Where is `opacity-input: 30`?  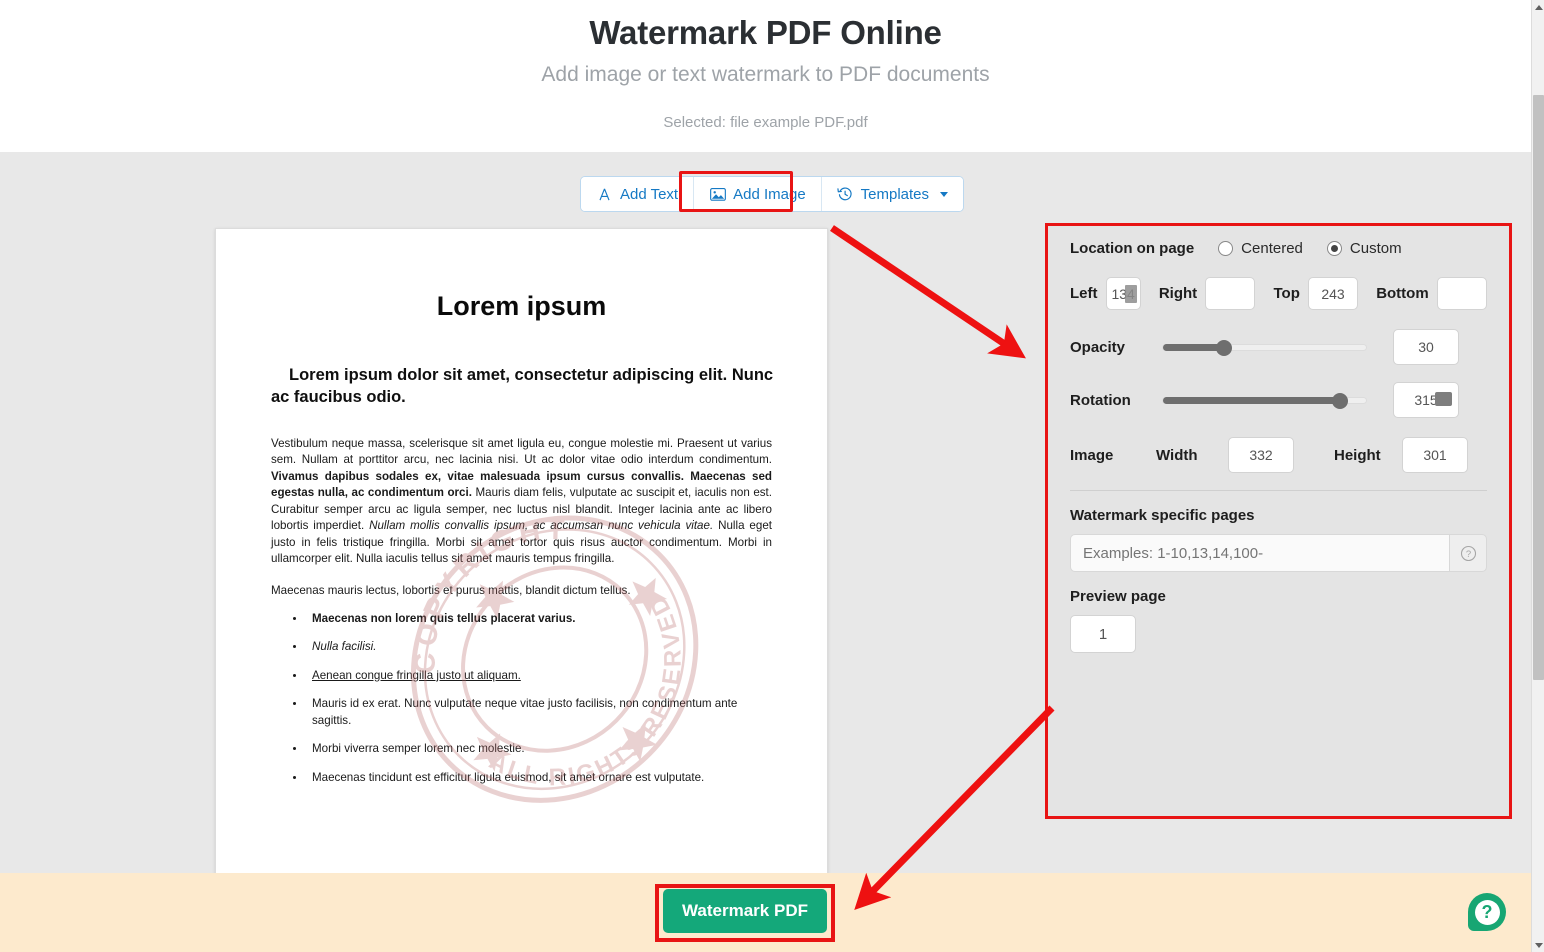
opacity-input: 30 is located at coordinates (1426, 347).